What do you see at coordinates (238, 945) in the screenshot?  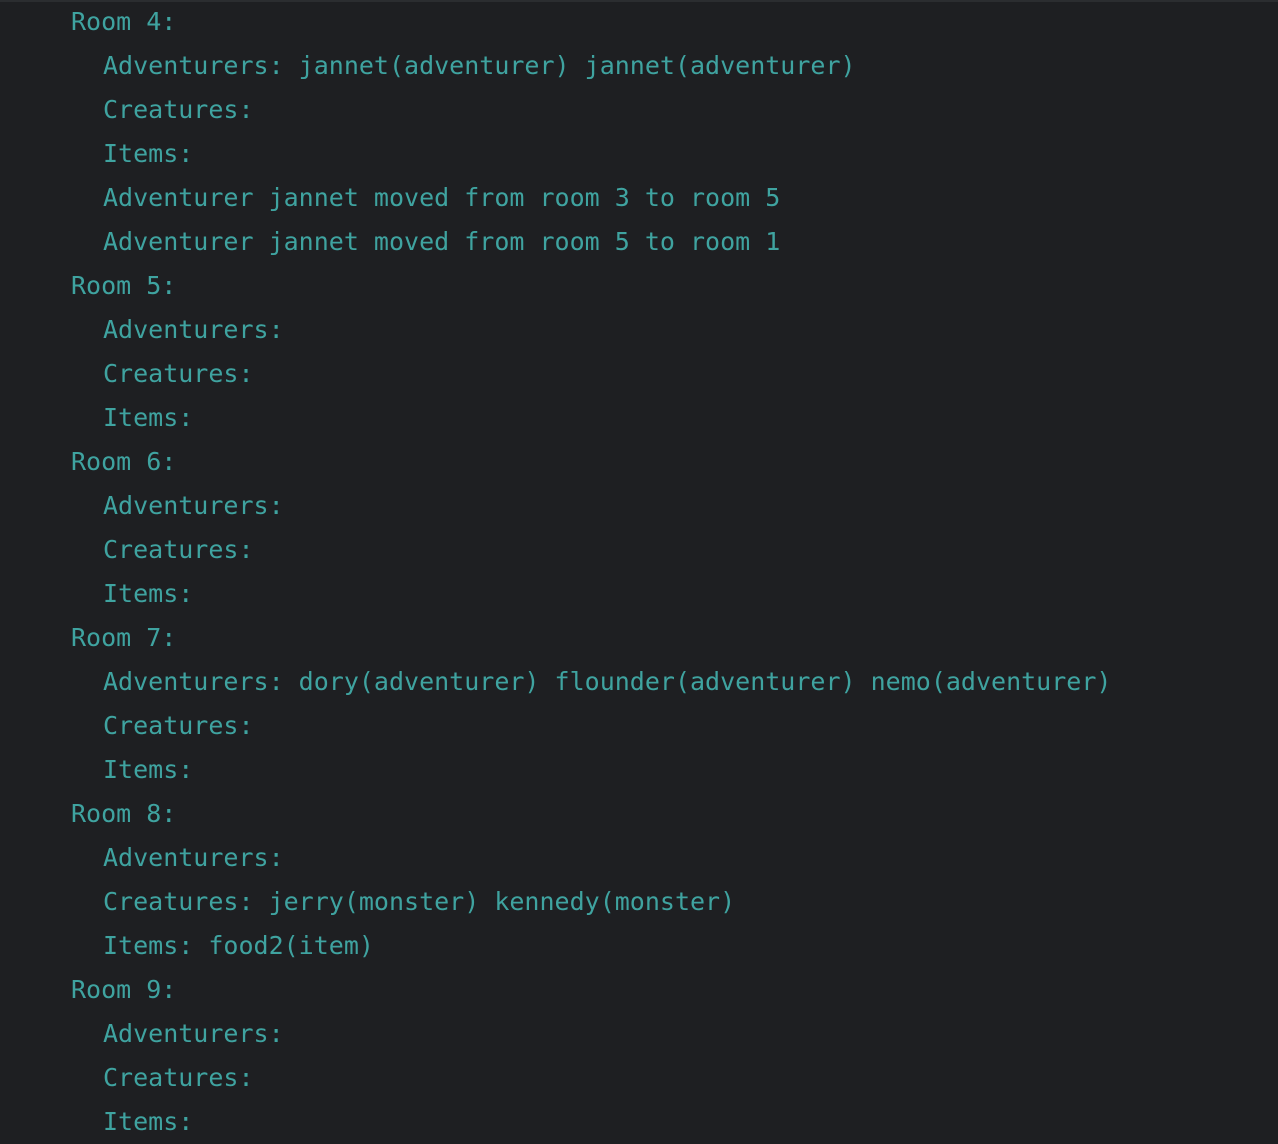 I see `items-line: Items: food2(item)` at bounding box center [238, 945].